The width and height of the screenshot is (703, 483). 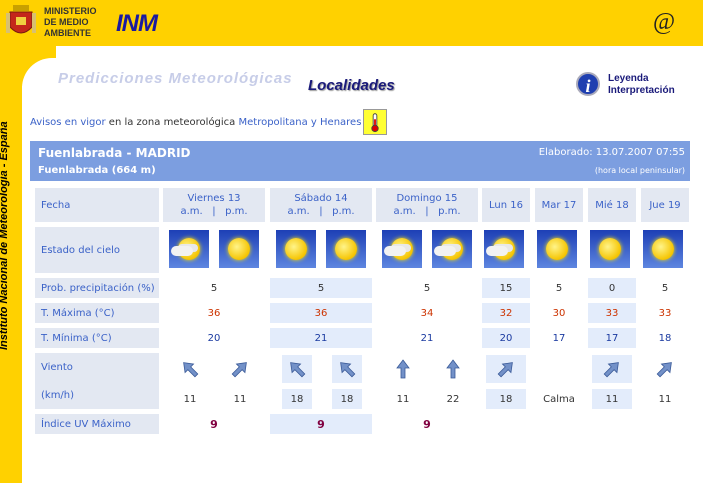 What do you see at coordinates (665, 205) in the screenshot?
I see `day-header: Jue 19` at bounding box center [665, 205].